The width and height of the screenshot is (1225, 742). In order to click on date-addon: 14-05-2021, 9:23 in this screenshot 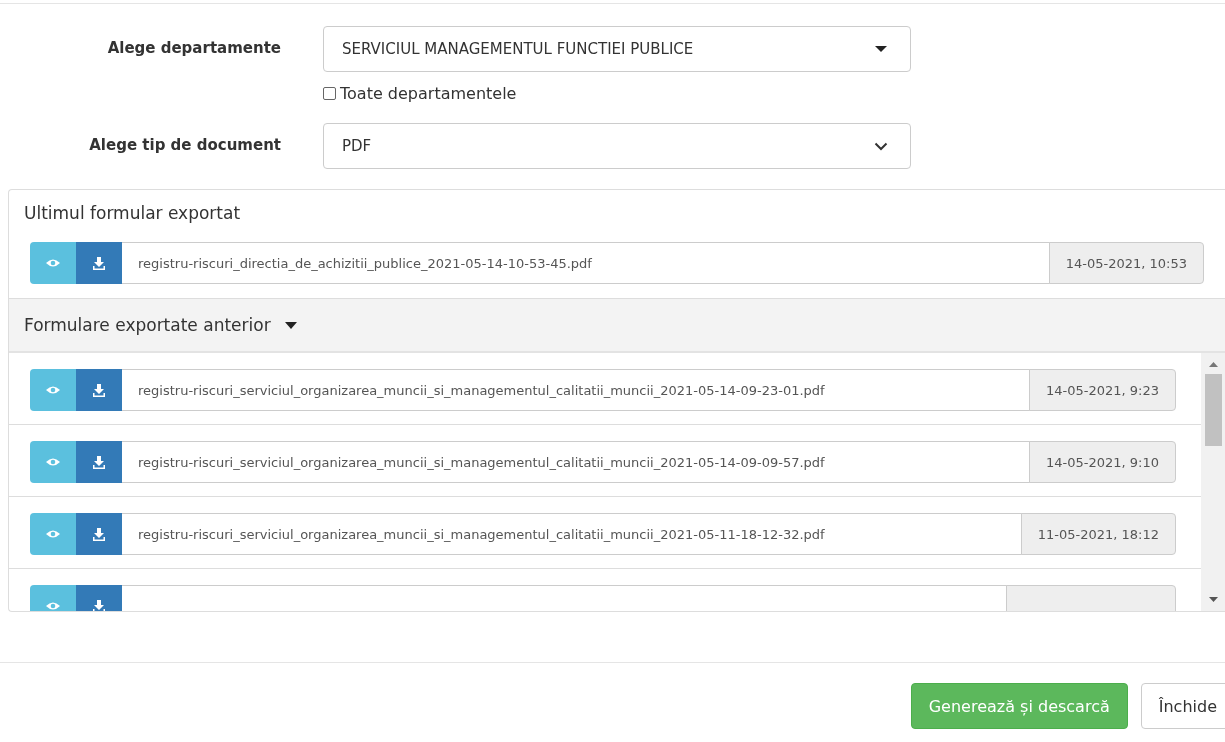, I will do `click(1102, 390)`.